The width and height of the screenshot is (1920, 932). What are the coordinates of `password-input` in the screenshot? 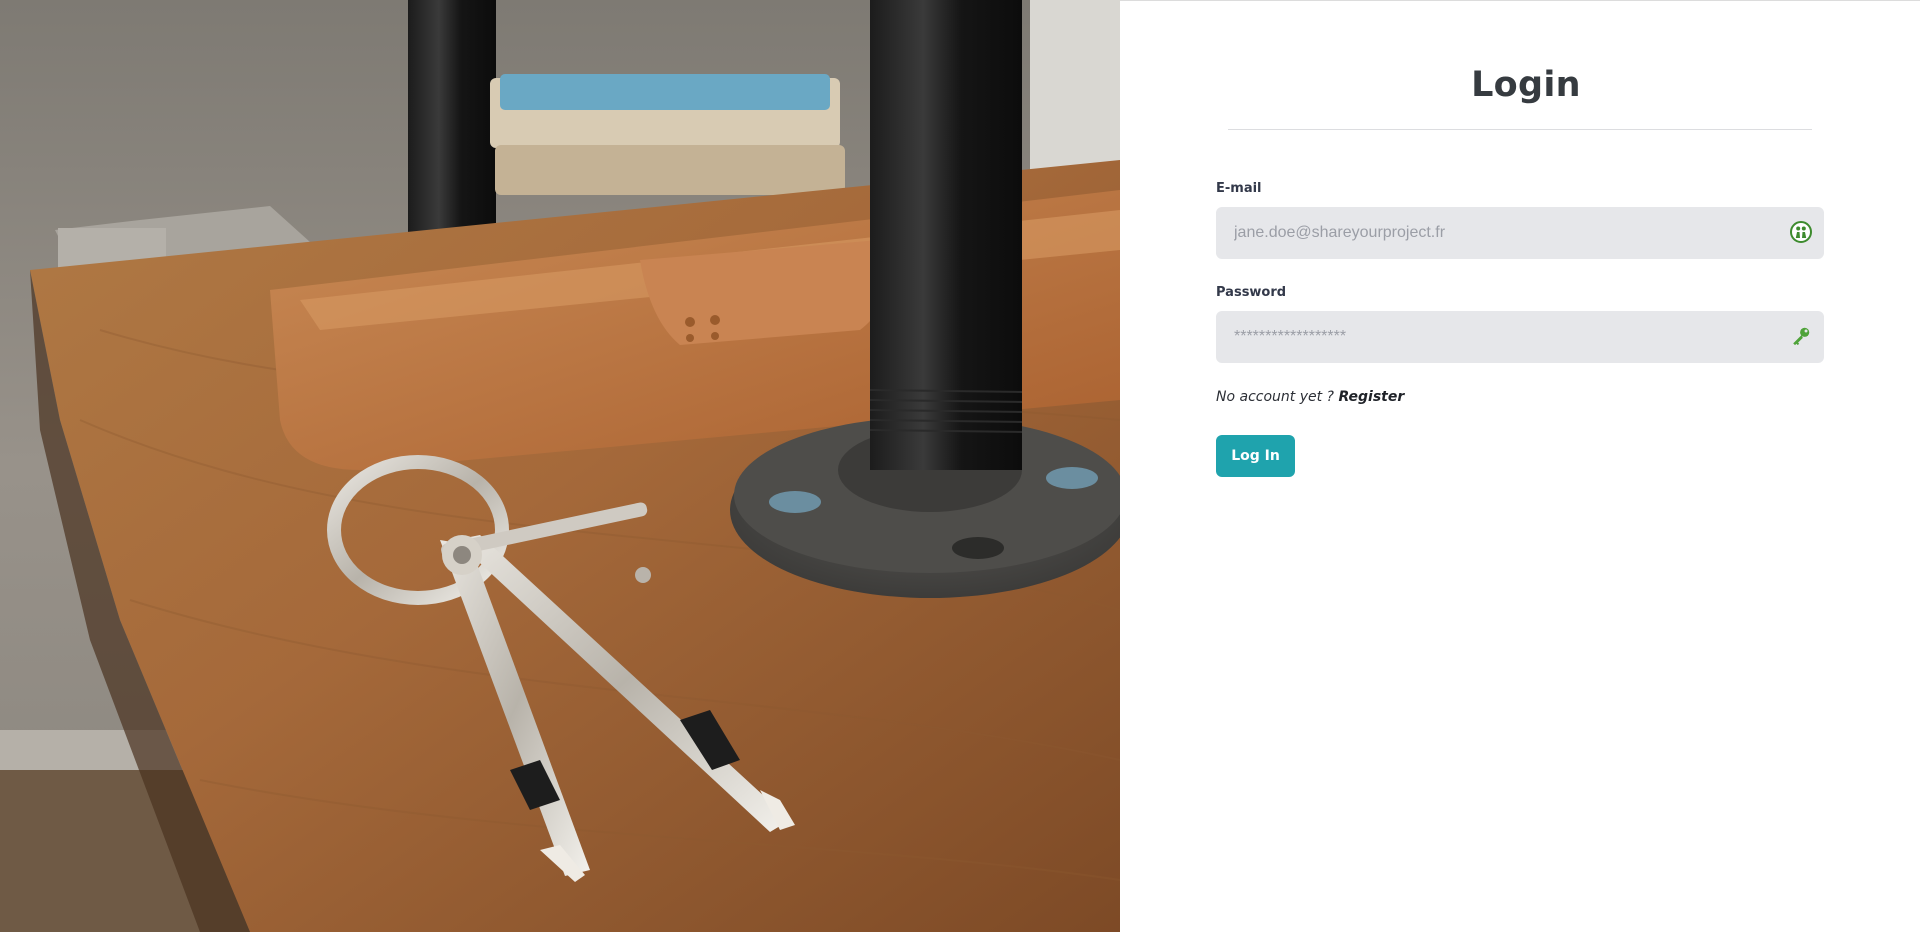 It's located at (1520, 337).